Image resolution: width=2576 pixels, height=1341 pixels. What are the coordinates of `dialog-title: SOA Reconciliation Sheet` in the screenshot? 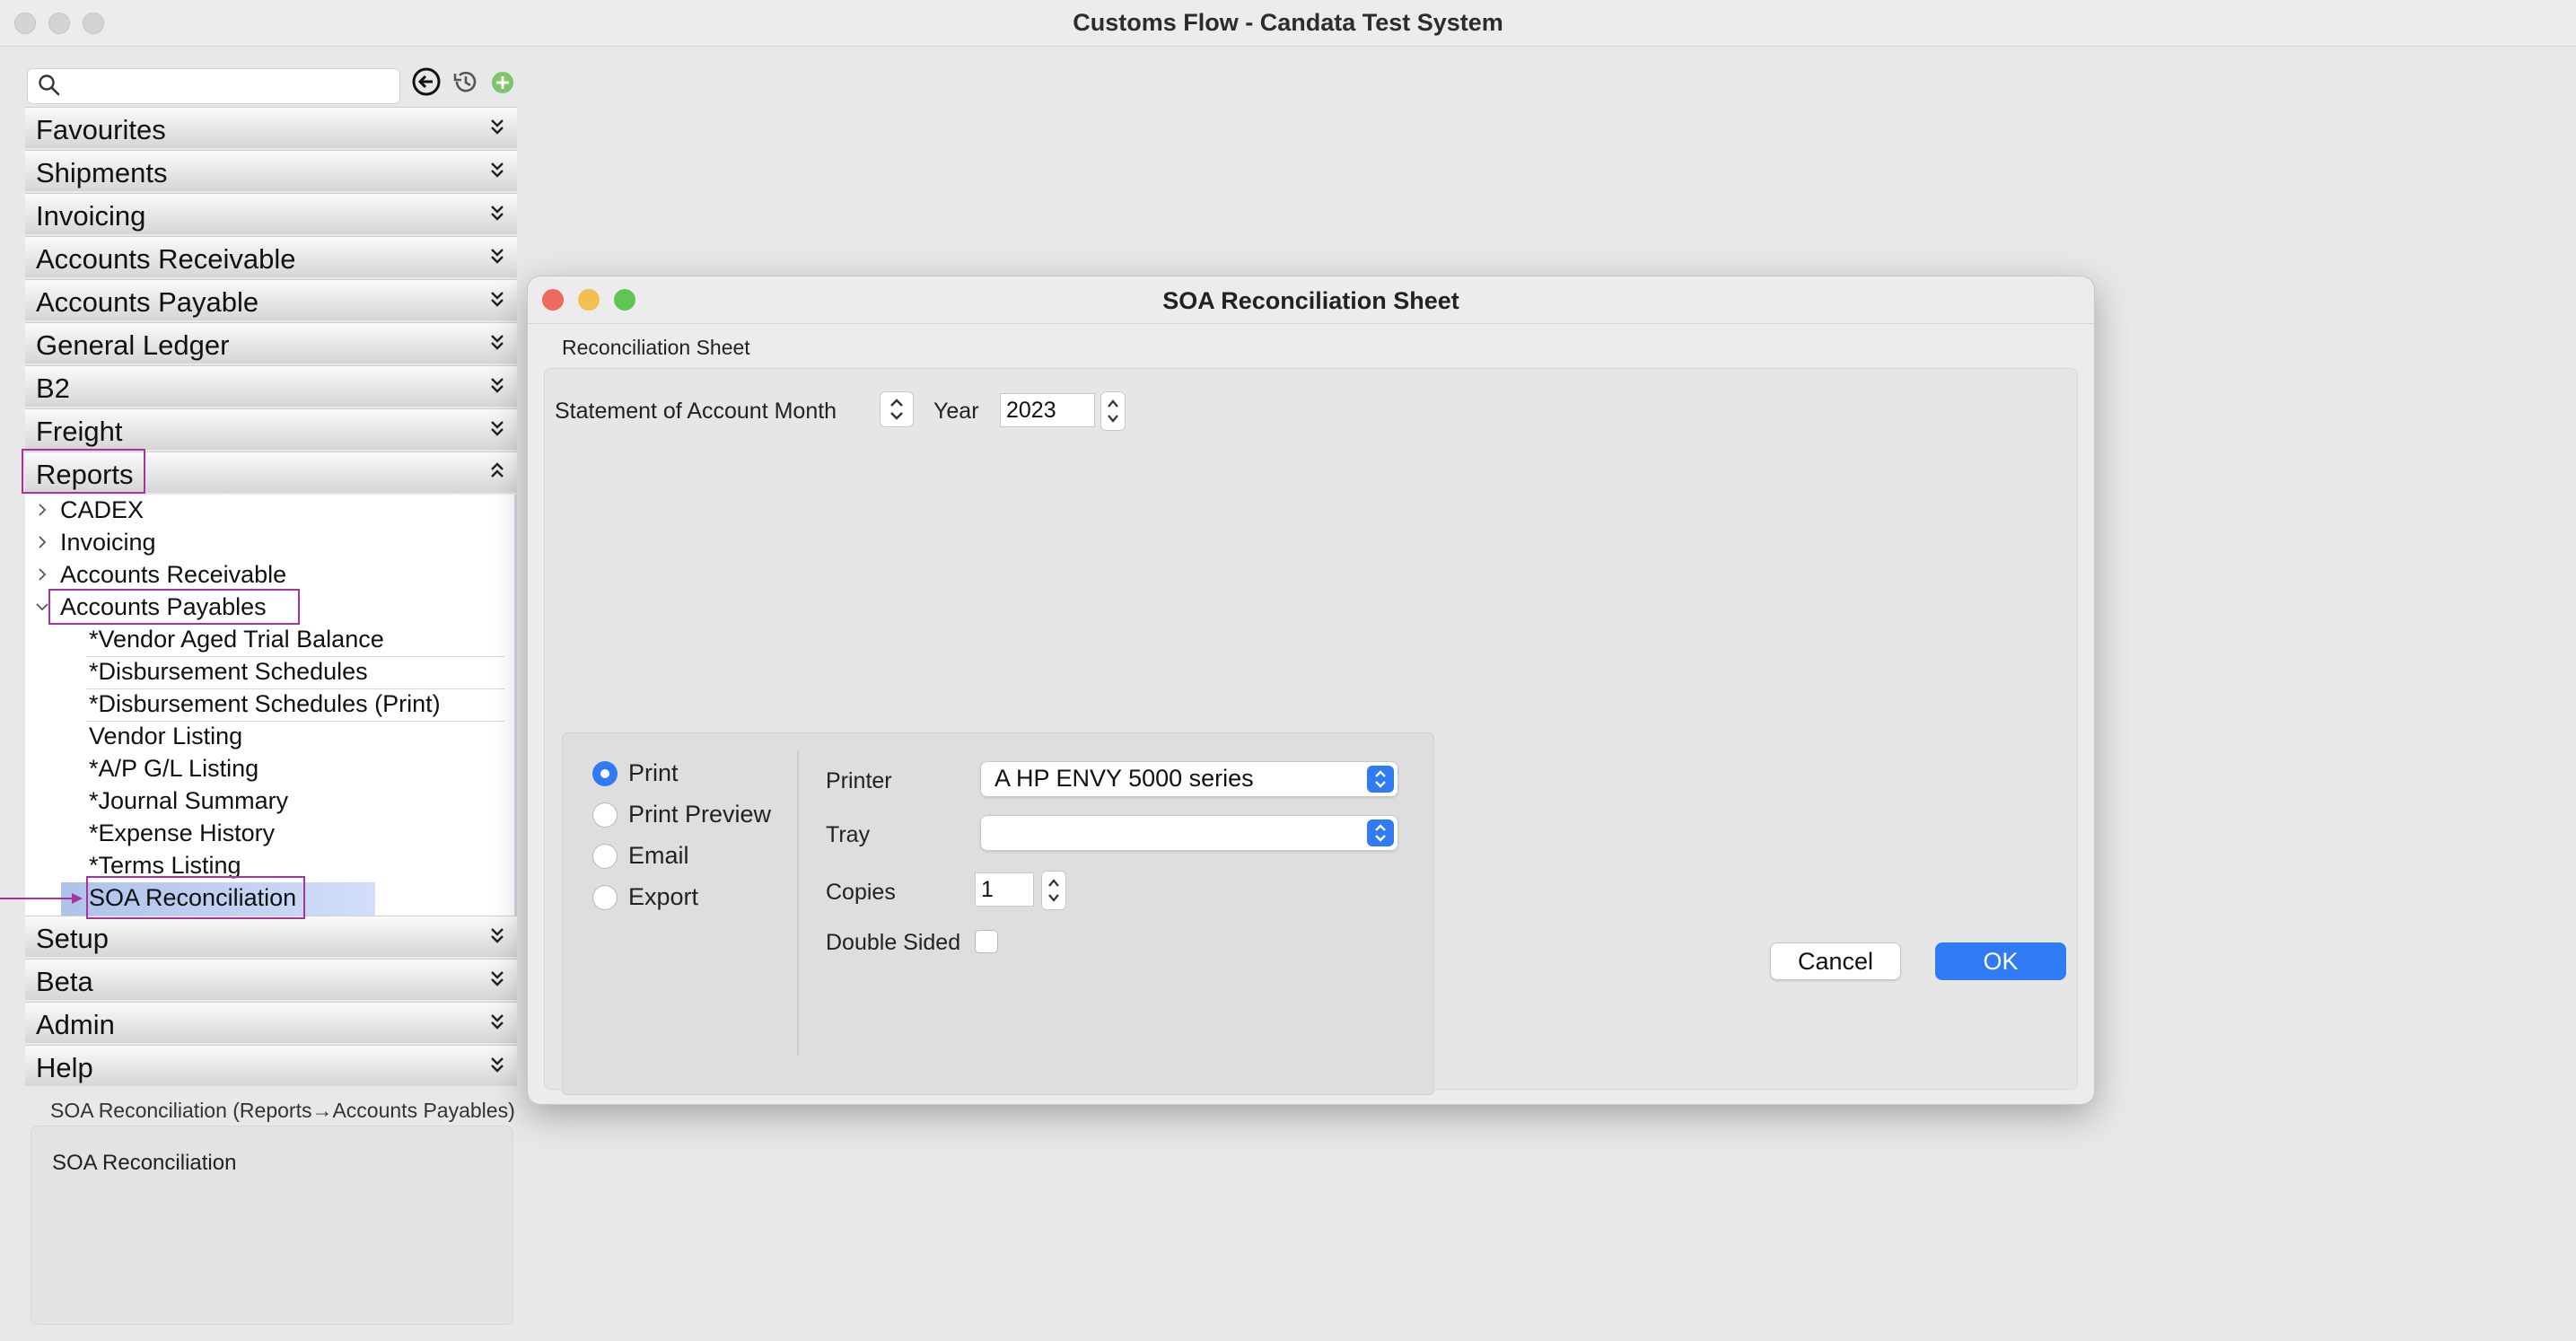 It's located at (1310, 300).